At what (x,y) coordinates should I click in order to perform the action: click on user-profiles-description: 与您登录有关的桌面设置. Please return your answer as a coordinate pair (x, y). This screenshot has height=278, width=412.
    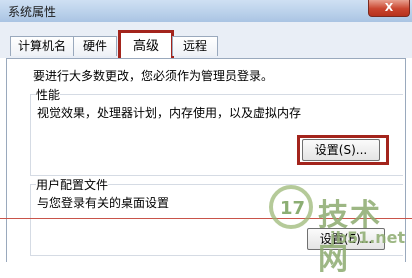
    Looking at the image, I should click on (103, 203).